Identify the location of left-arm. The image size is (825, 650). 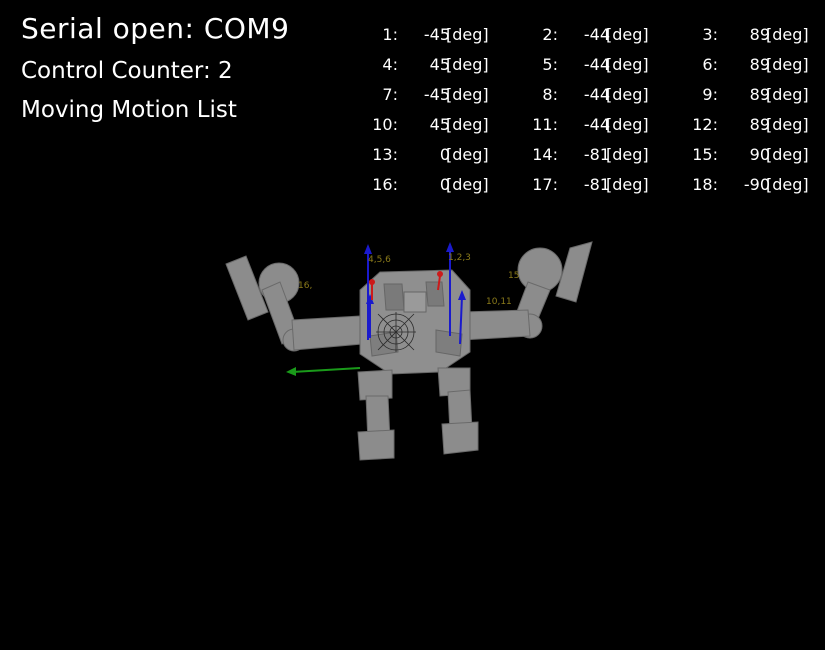
(294, 303).